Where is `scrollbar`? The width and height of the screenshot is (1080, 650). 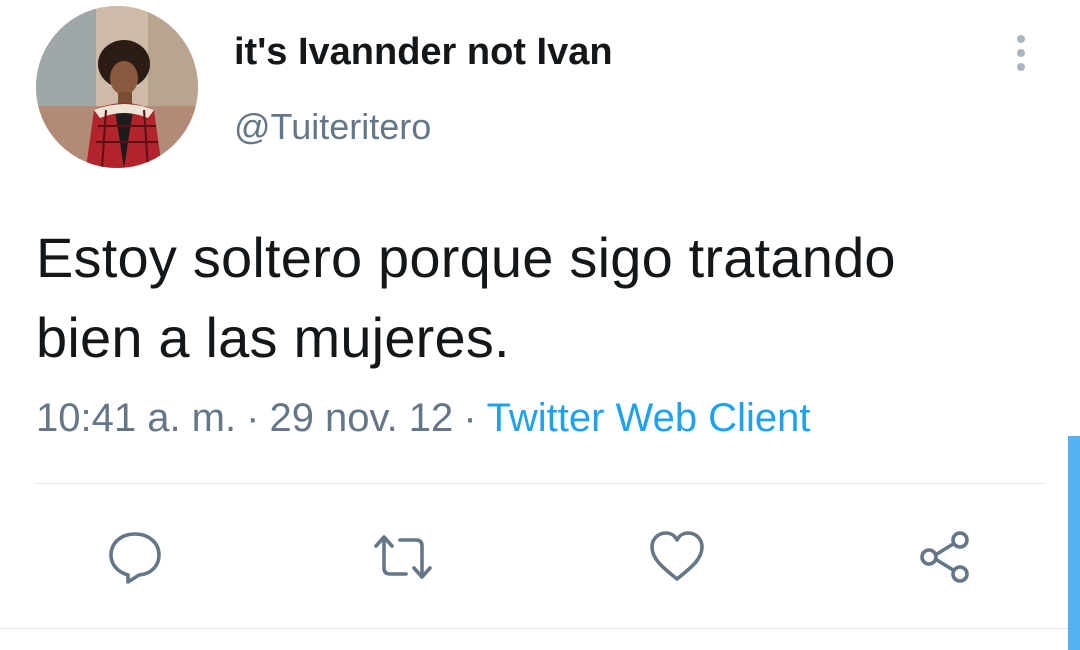 scrollbar is located at coordinates (1074, 543).